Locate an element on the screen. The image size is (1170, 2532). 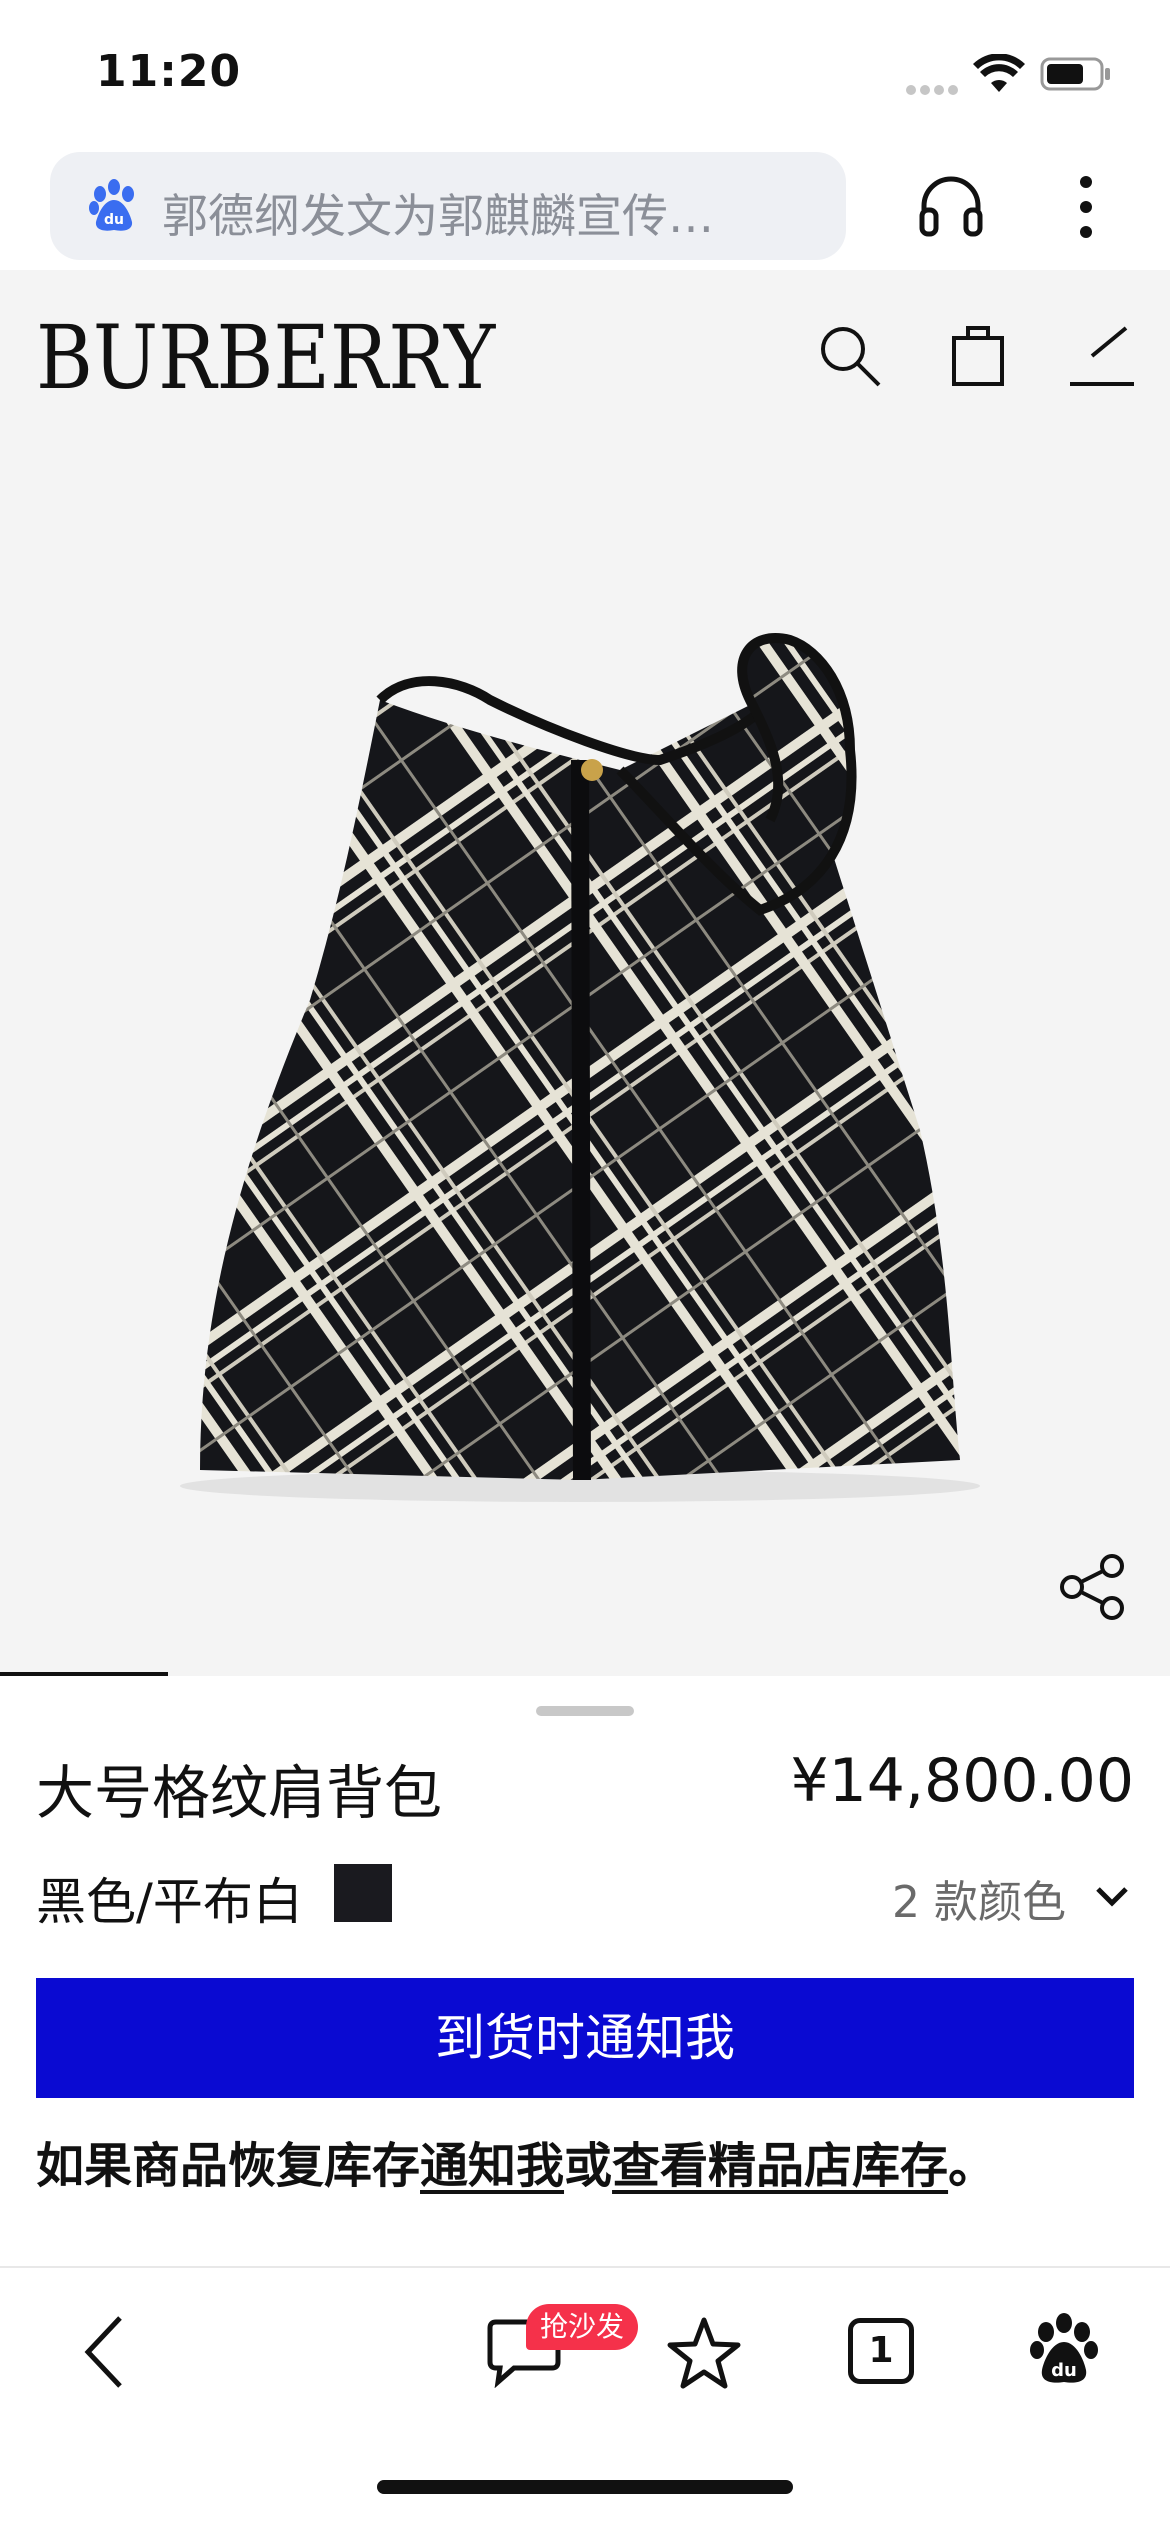
baidu-paw-icon: du is located at coordinates (111, 205).